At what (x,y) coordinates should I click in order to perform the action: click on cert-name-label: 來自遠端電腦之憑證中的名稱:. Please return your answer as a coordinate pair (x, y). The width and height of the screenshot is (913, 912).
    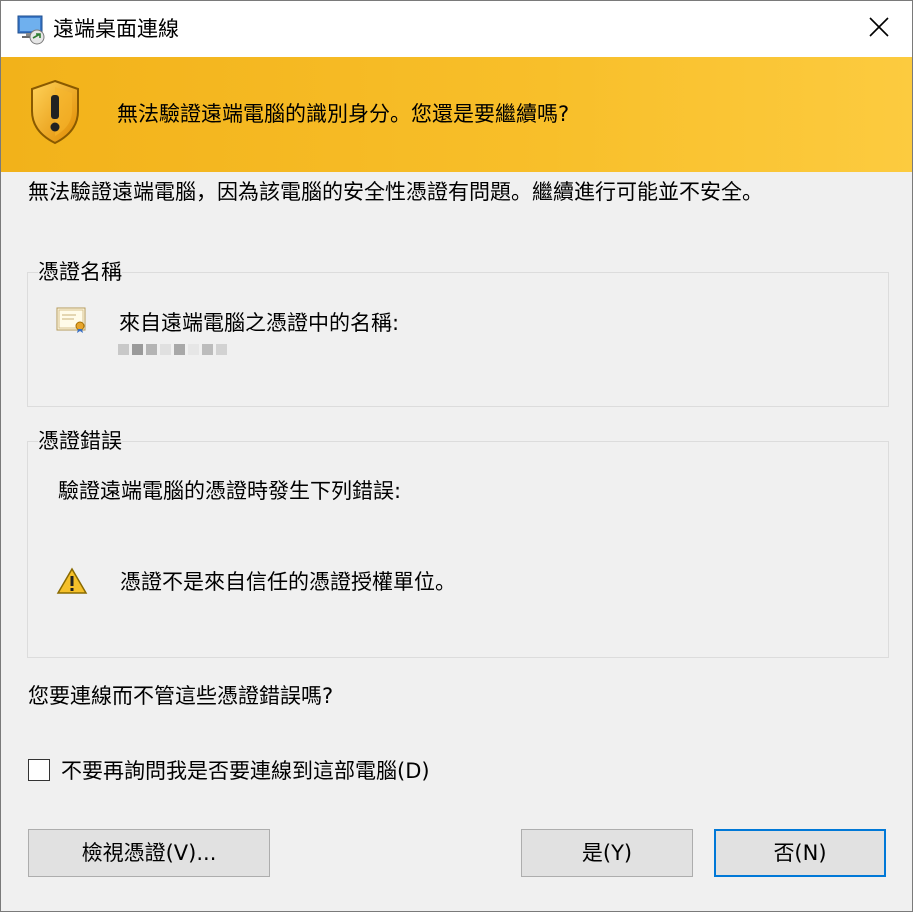
    Looking at the image, I should click on (259, 323).